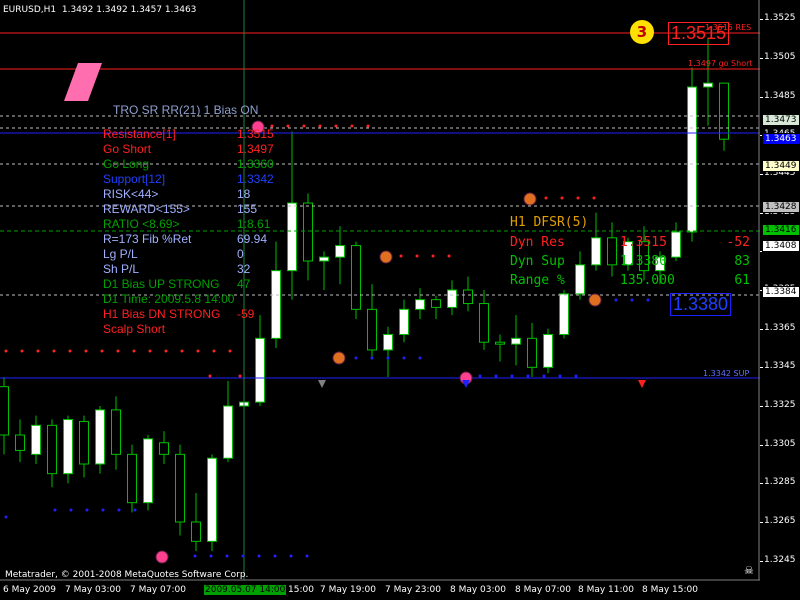 The height and width of the screenshot is (600, 800). What do you see at coordinates (780, 443) in the screenshot?
I see `price-tick-label: 1.3305` at bounding box center [780, 443].